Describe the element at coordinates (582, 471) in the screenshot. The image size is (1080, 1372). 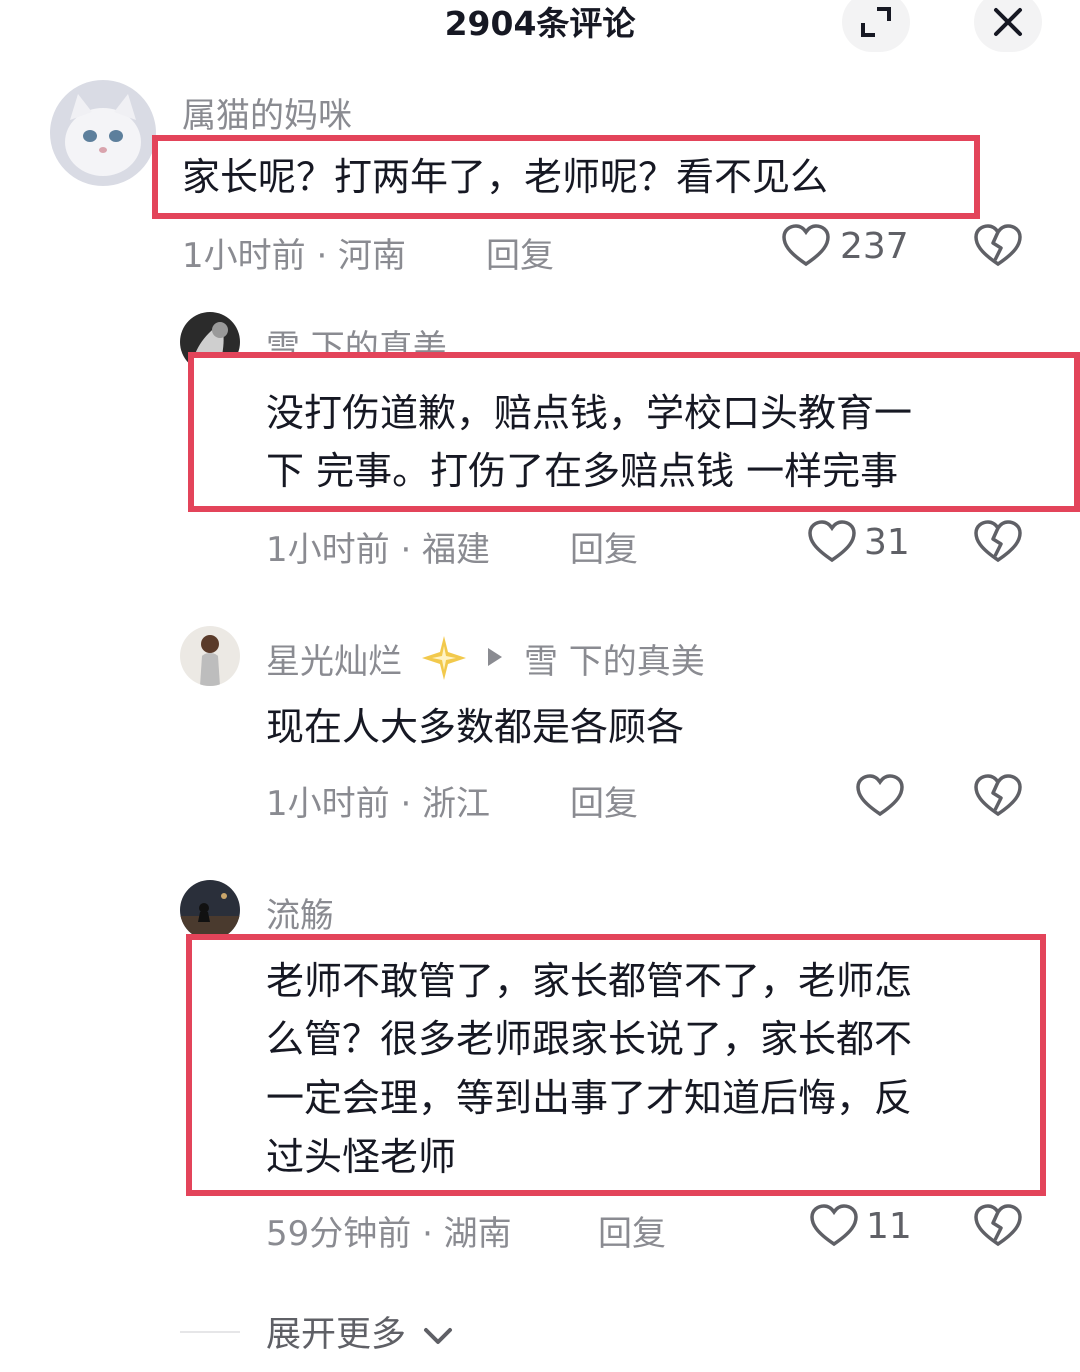
I see `comment-text: 下 完事。打伤了在多赔点钱 一样完事` at that location.